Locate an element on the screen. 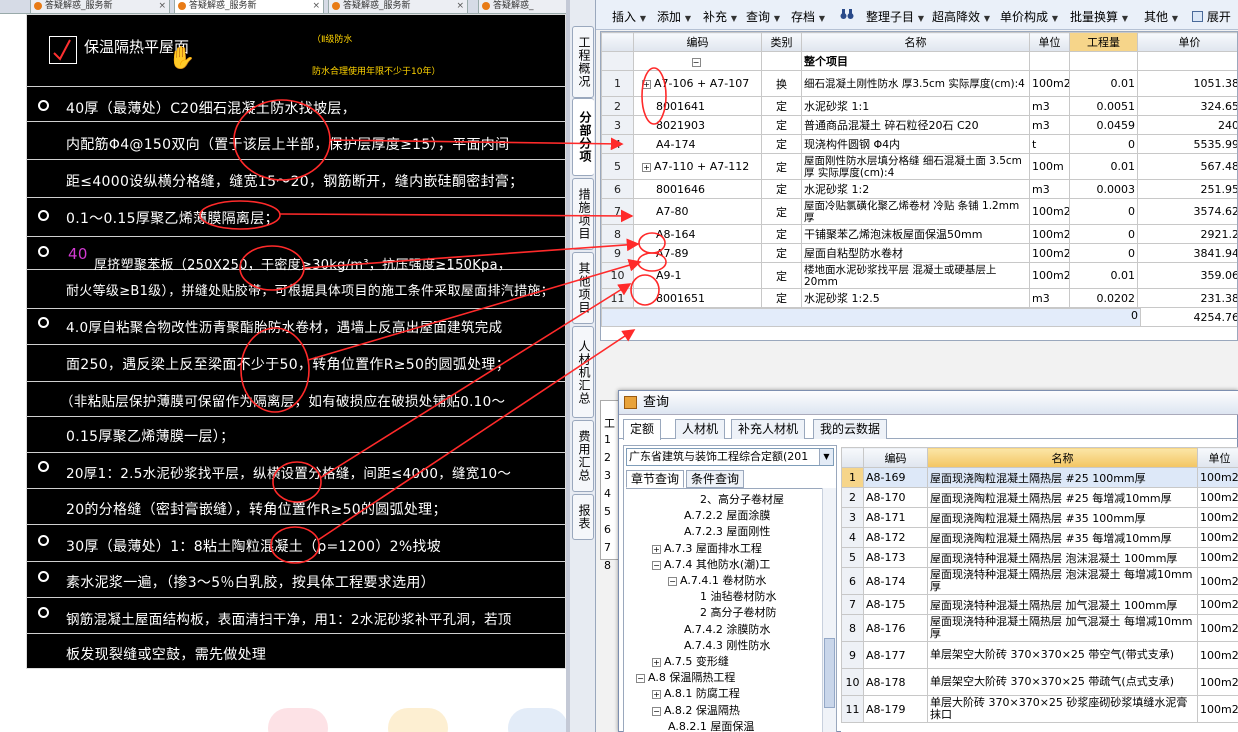  tree-node: 2、高分子卷材屋 is located at coordinates (742, 499).